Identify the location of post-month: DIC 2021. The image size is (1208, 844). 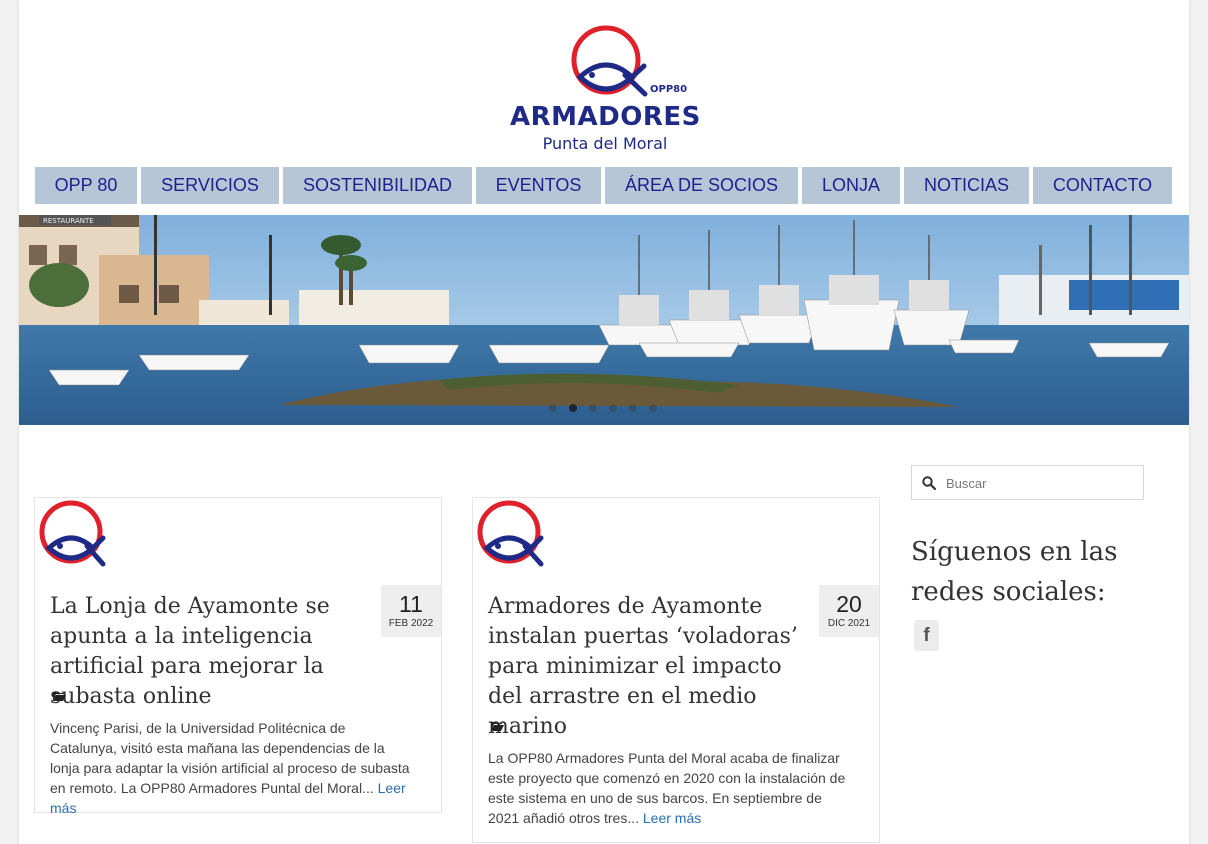
(849, 623).